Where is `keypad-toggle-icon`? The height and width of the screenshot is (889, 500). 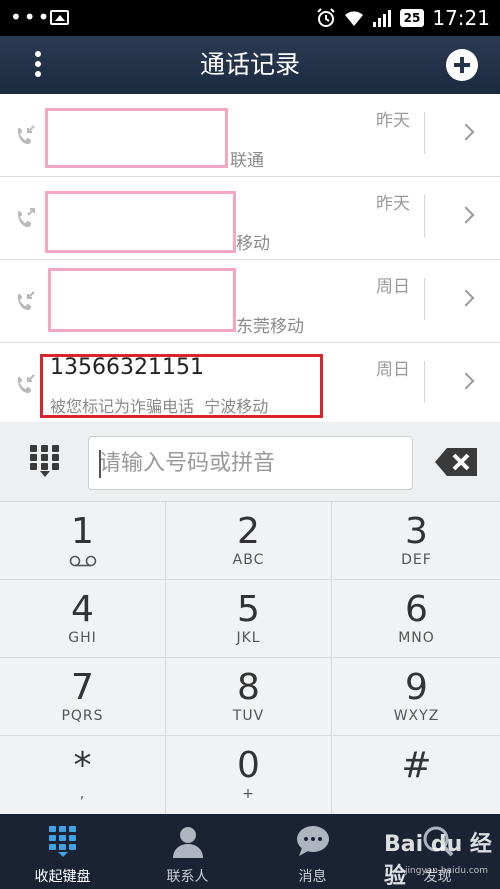
keypad-toggle-icon is located at coordinates (45, 462).